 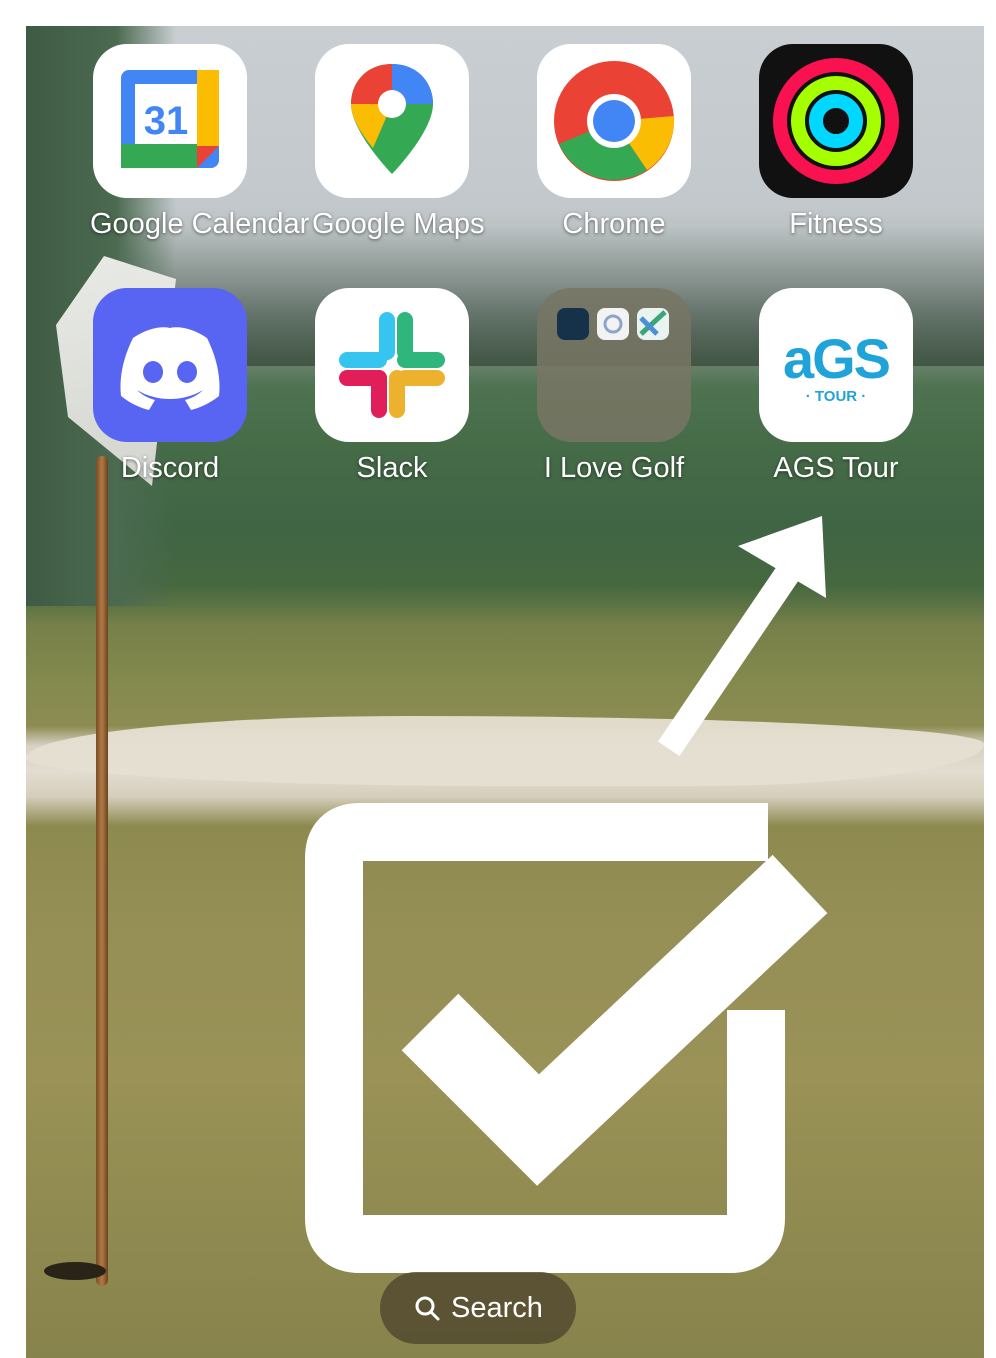 I want to click on search-label: Search, so click(x=497, y=1307).